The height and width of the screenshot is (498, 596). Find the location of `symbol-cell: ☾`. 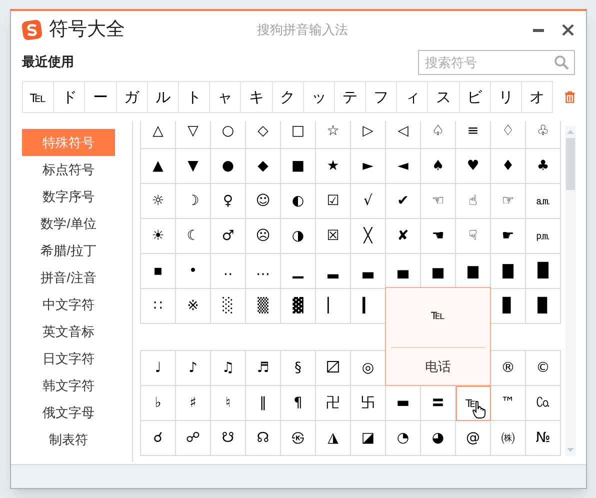

symbol-cell: ☾ is located at coordinates (193, 236).